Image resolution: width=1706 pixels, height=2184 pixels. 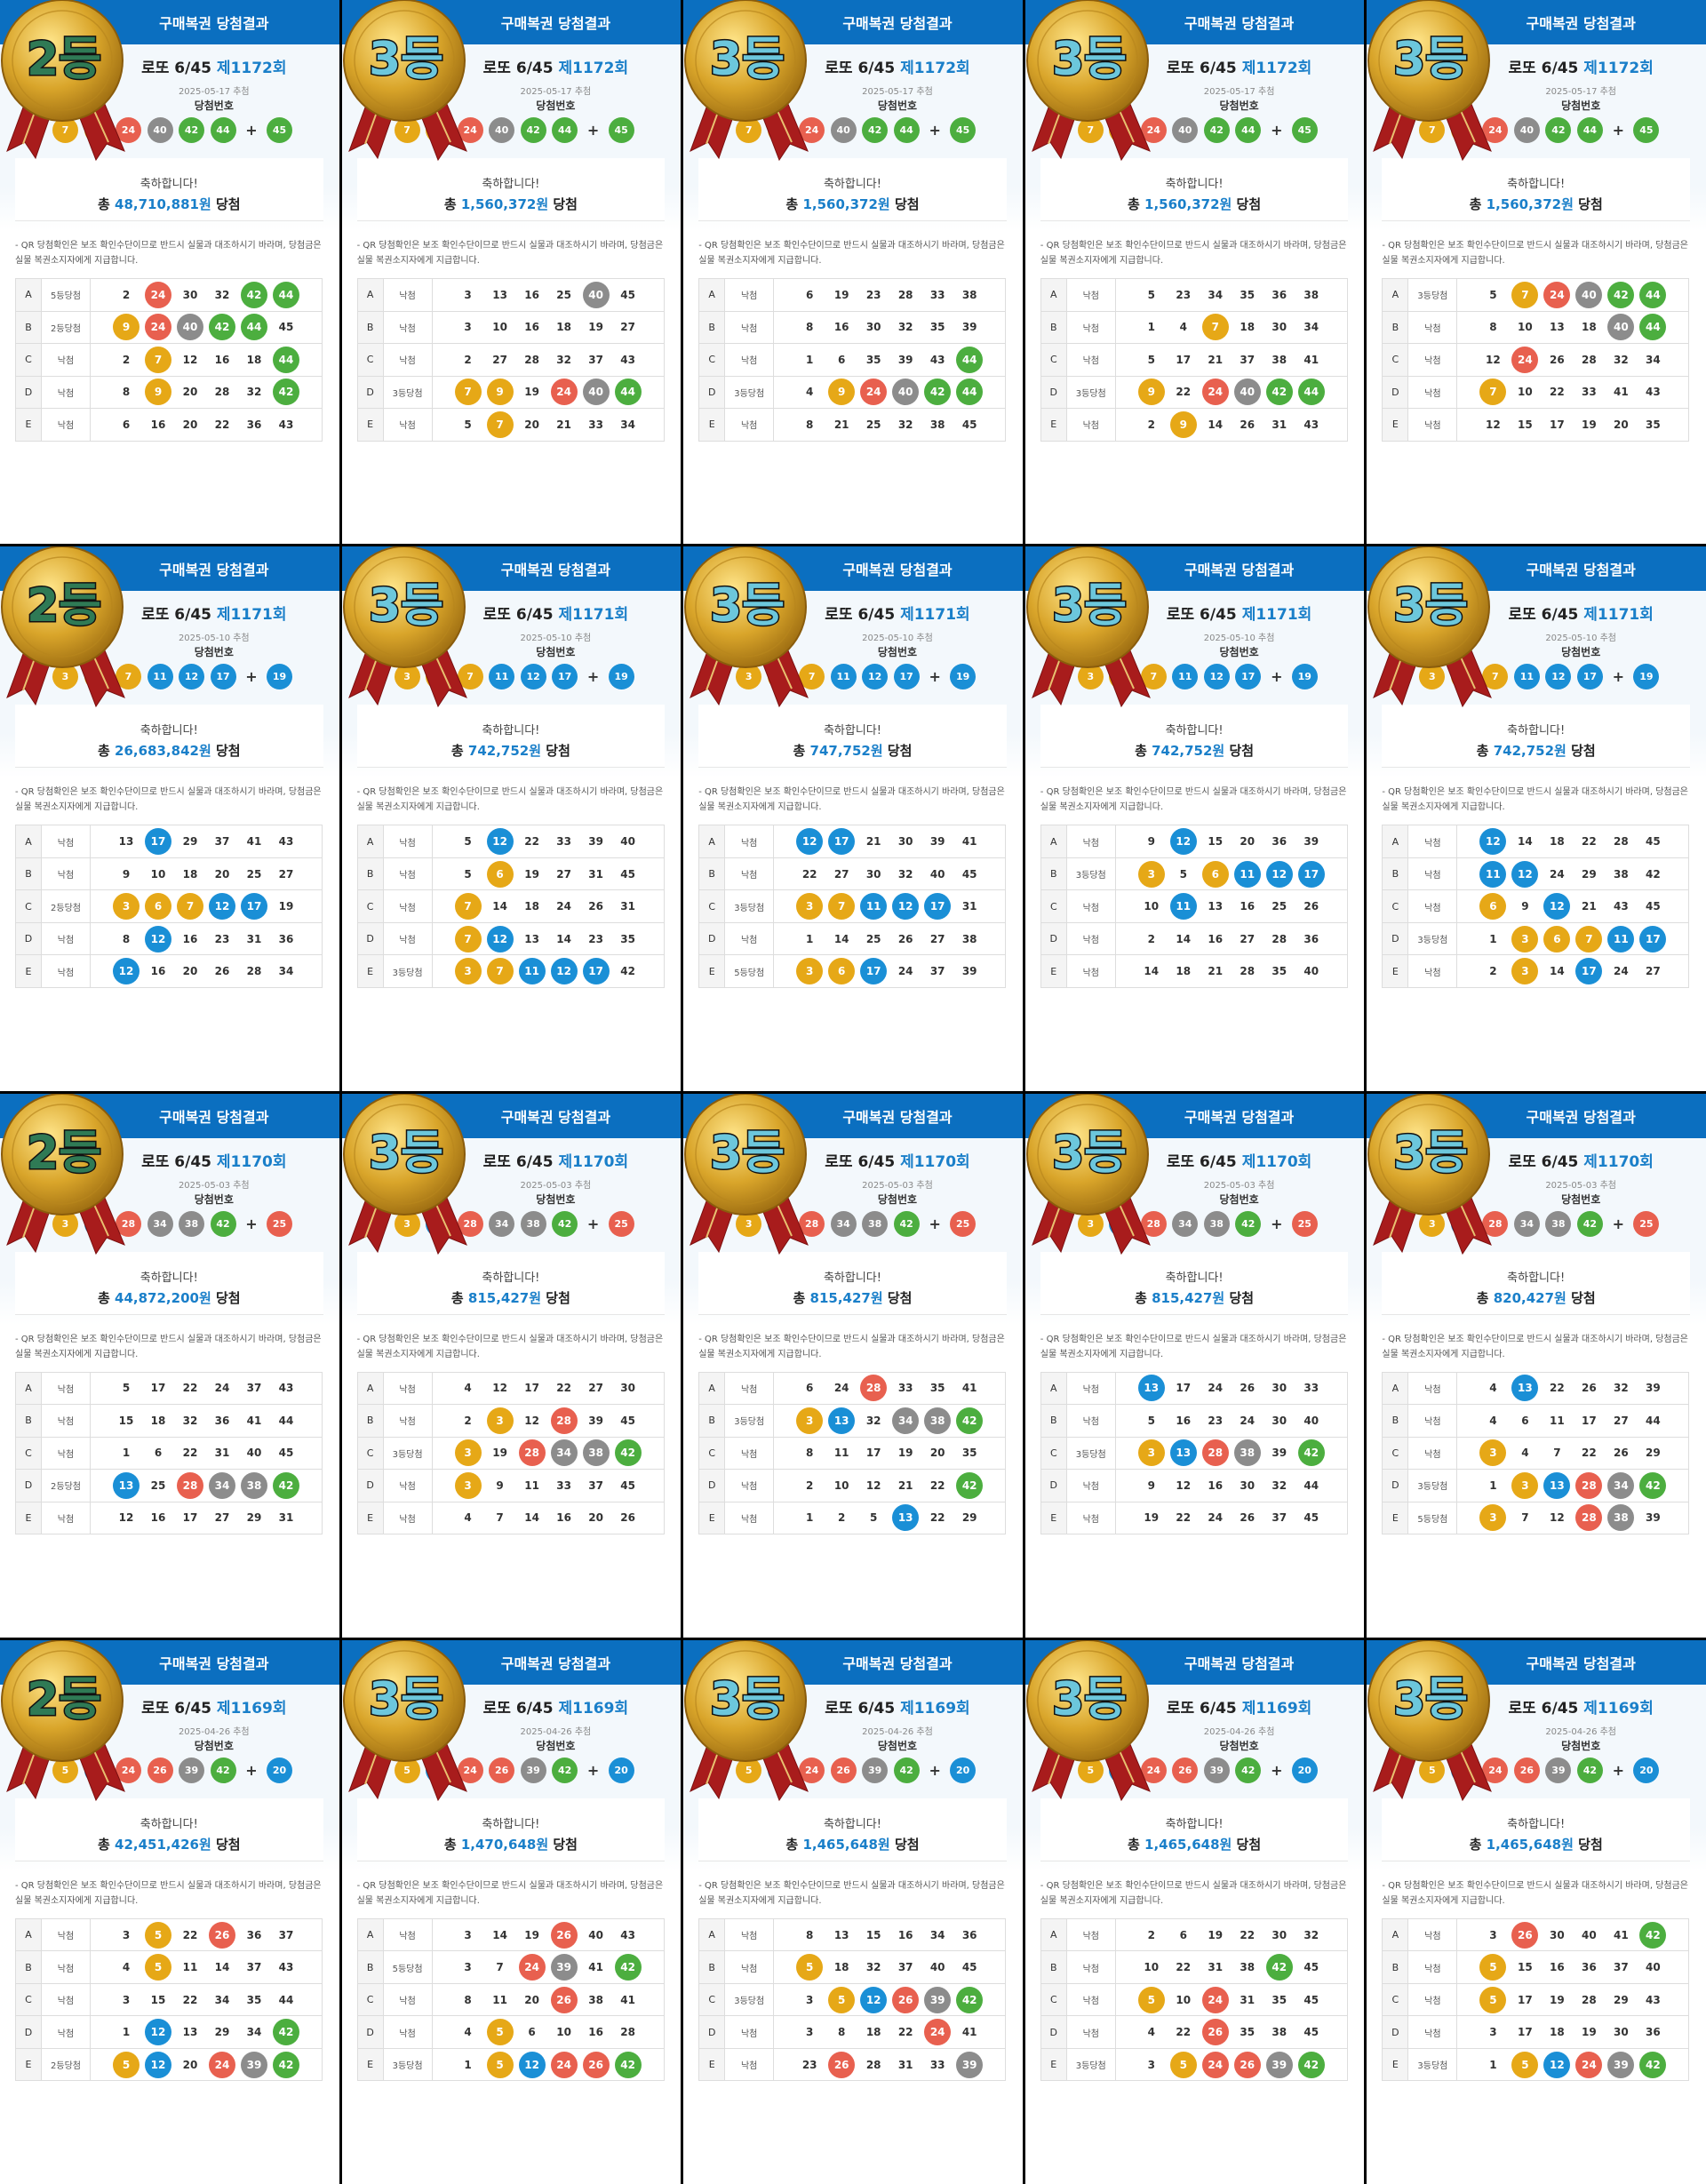 What do you see at coordinates (1525, 425) in the screenshot?
I see `number-cell: 15` at bounding box center [1525, 425].